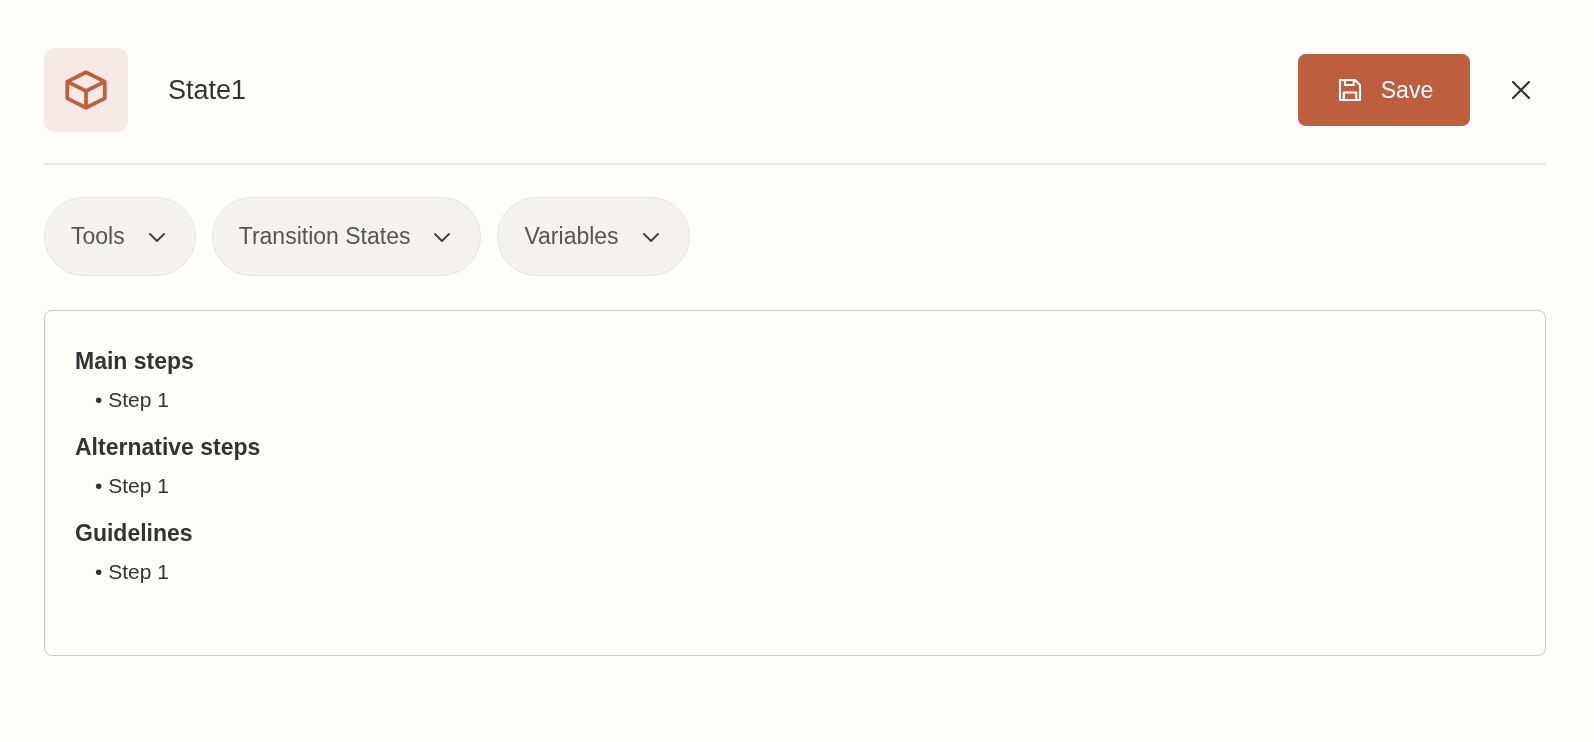 This screenshot has height=742, width=1594. What do you see at coordinates (1384, 90) in the screenshot?
I see `save-button: Save` at bounding box center [1384, 90].